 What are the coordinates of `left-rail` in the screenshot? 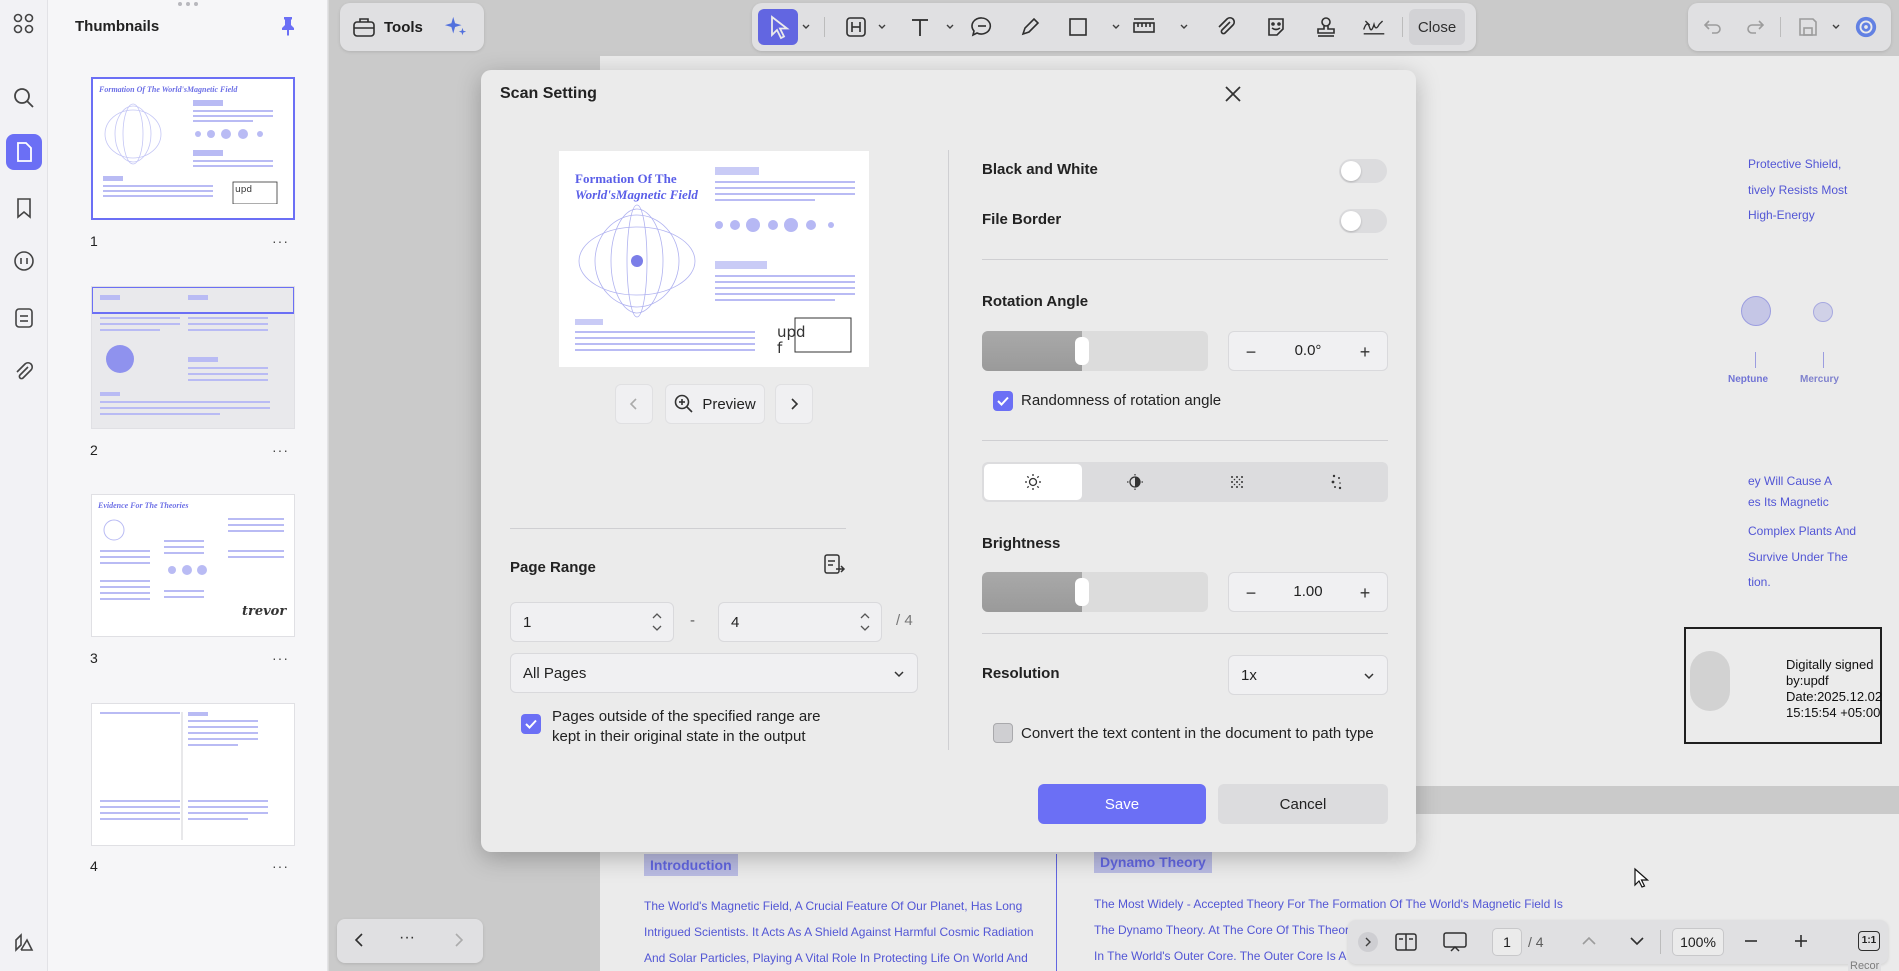 It's located at (24, 485).